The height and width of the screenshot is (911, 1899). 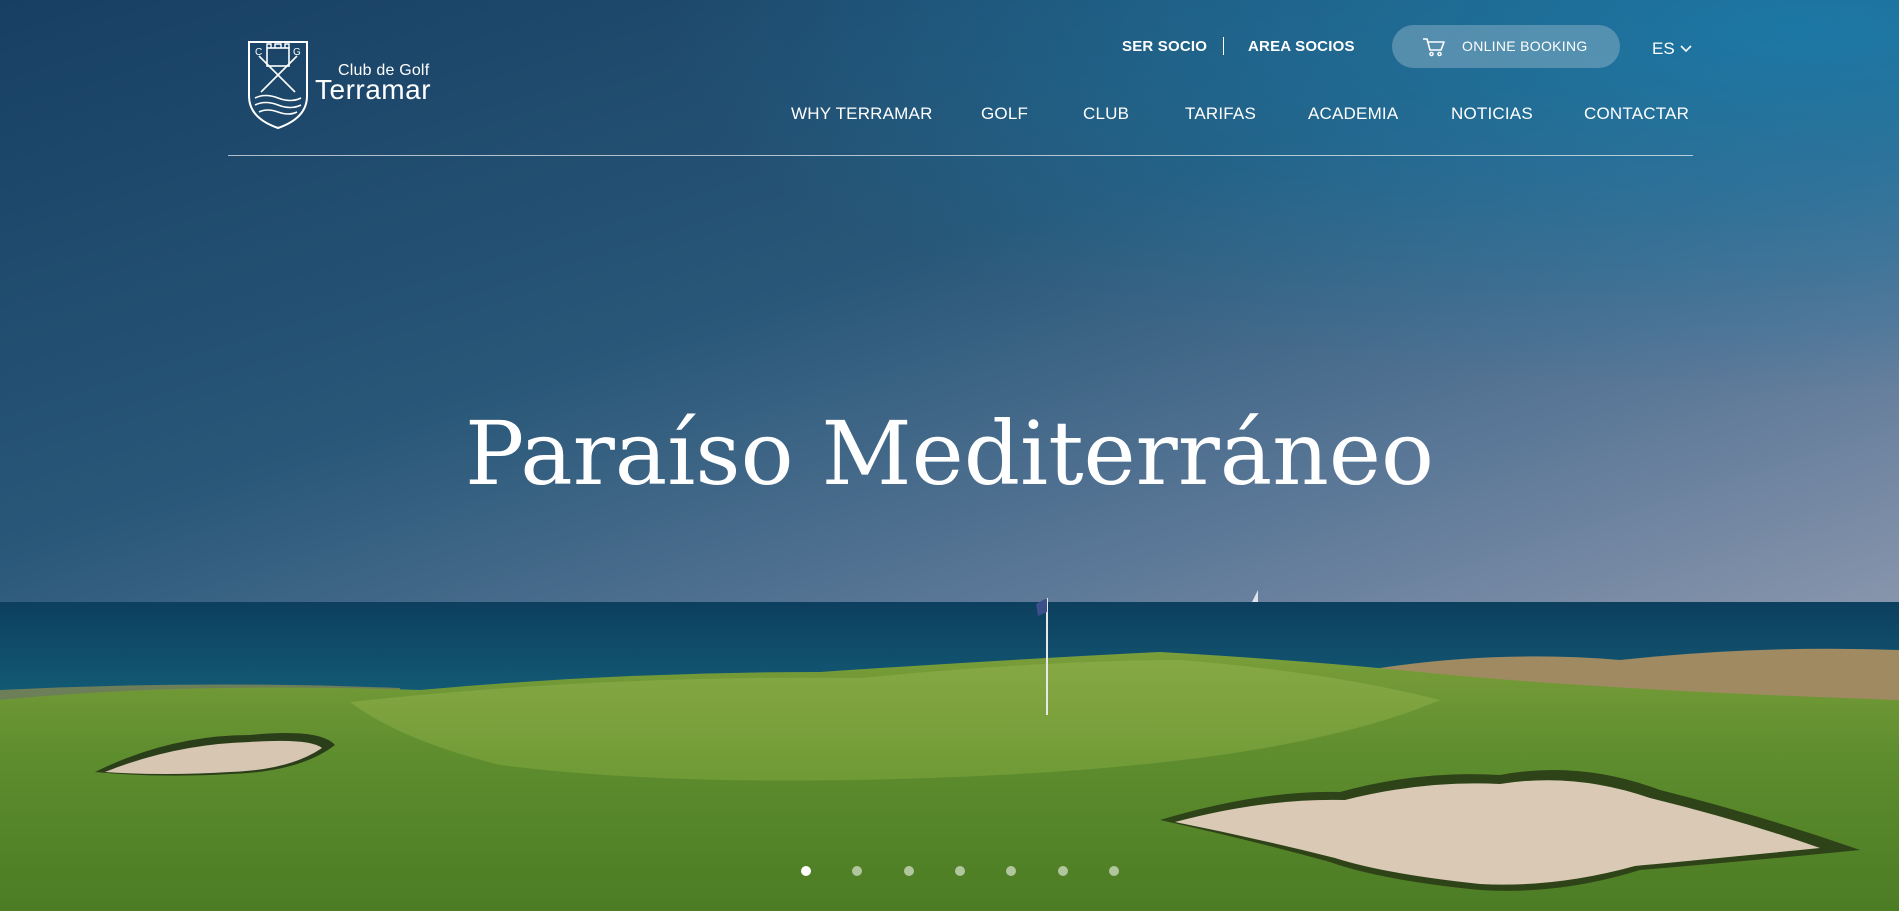 I want to click on nav-contactar: CONTACTAR, so click(x=1636, y=114).